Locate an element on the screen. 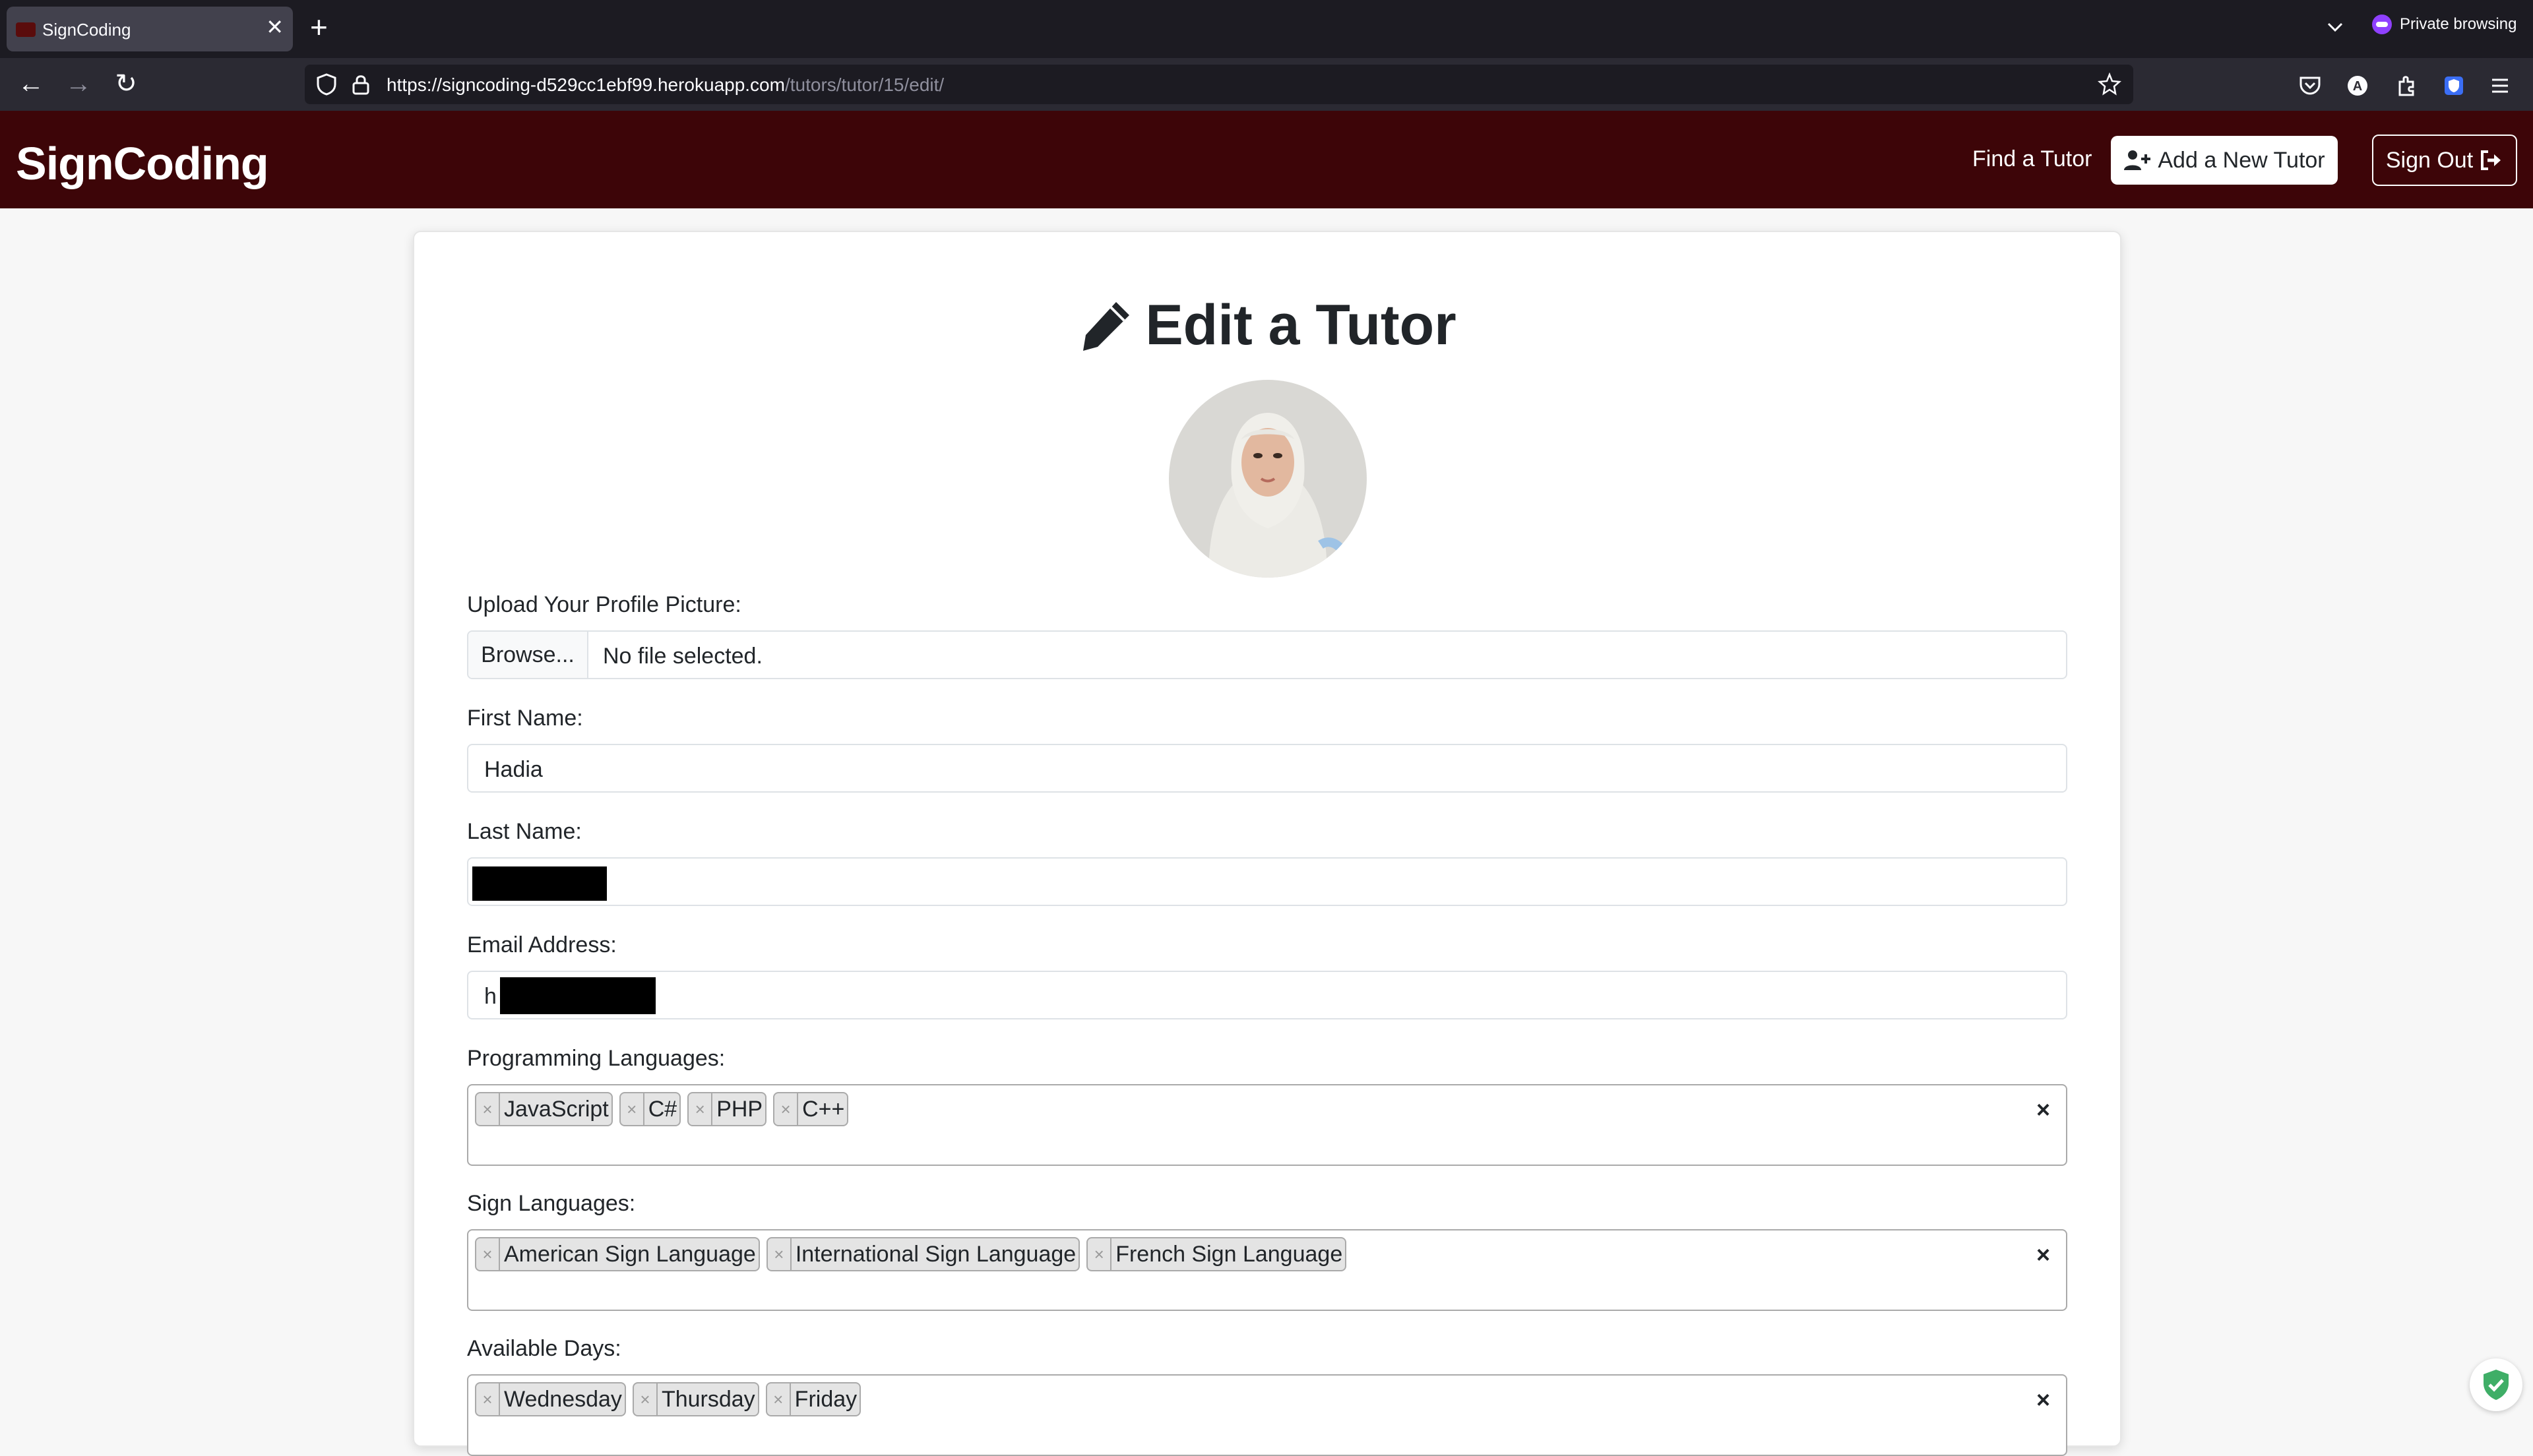 This screenshot has width=2533, height=1456. email-label: Email Address: is located at coordinates (542, 944).